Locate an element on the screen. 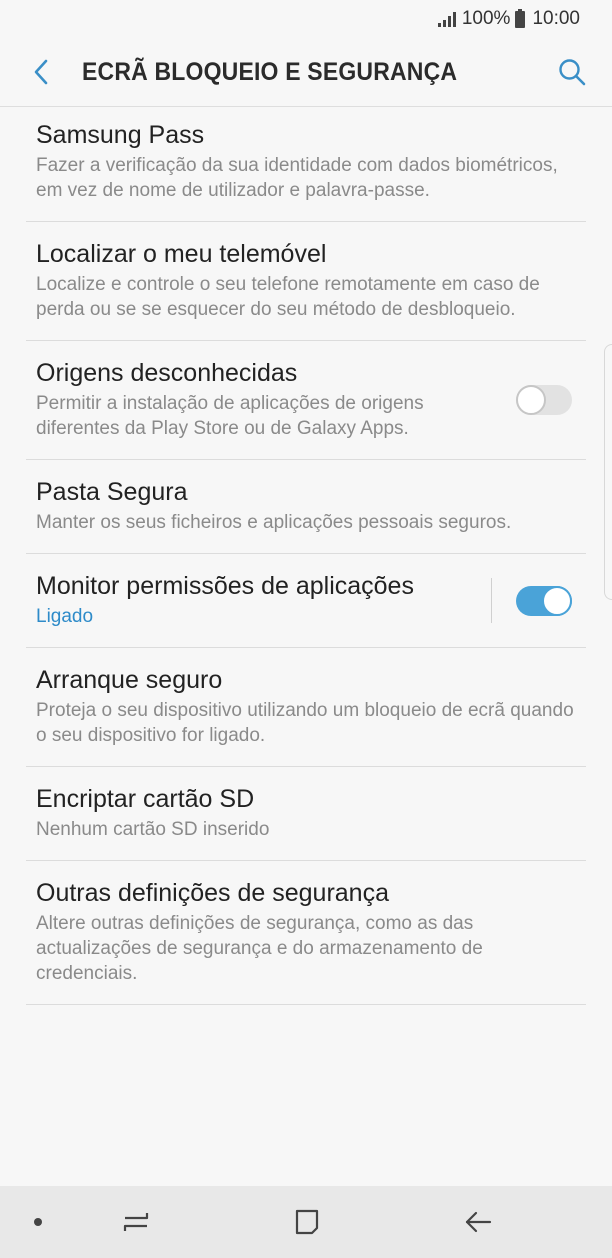 This screenshot has height=1258, width=612. setting-title: Encriptar cartão SD is located at coordinates (145, 799).